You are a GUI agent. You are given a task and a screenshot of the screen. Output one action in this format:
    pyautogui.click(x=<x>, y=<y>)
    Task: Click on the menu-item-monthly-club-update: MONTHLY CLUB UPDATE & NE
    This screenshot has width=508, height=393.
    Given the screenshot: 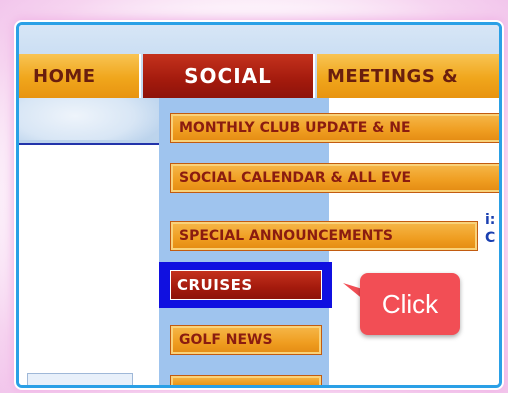 What is the action you would take?
    pyautogui.click(x=334, y=128)
    